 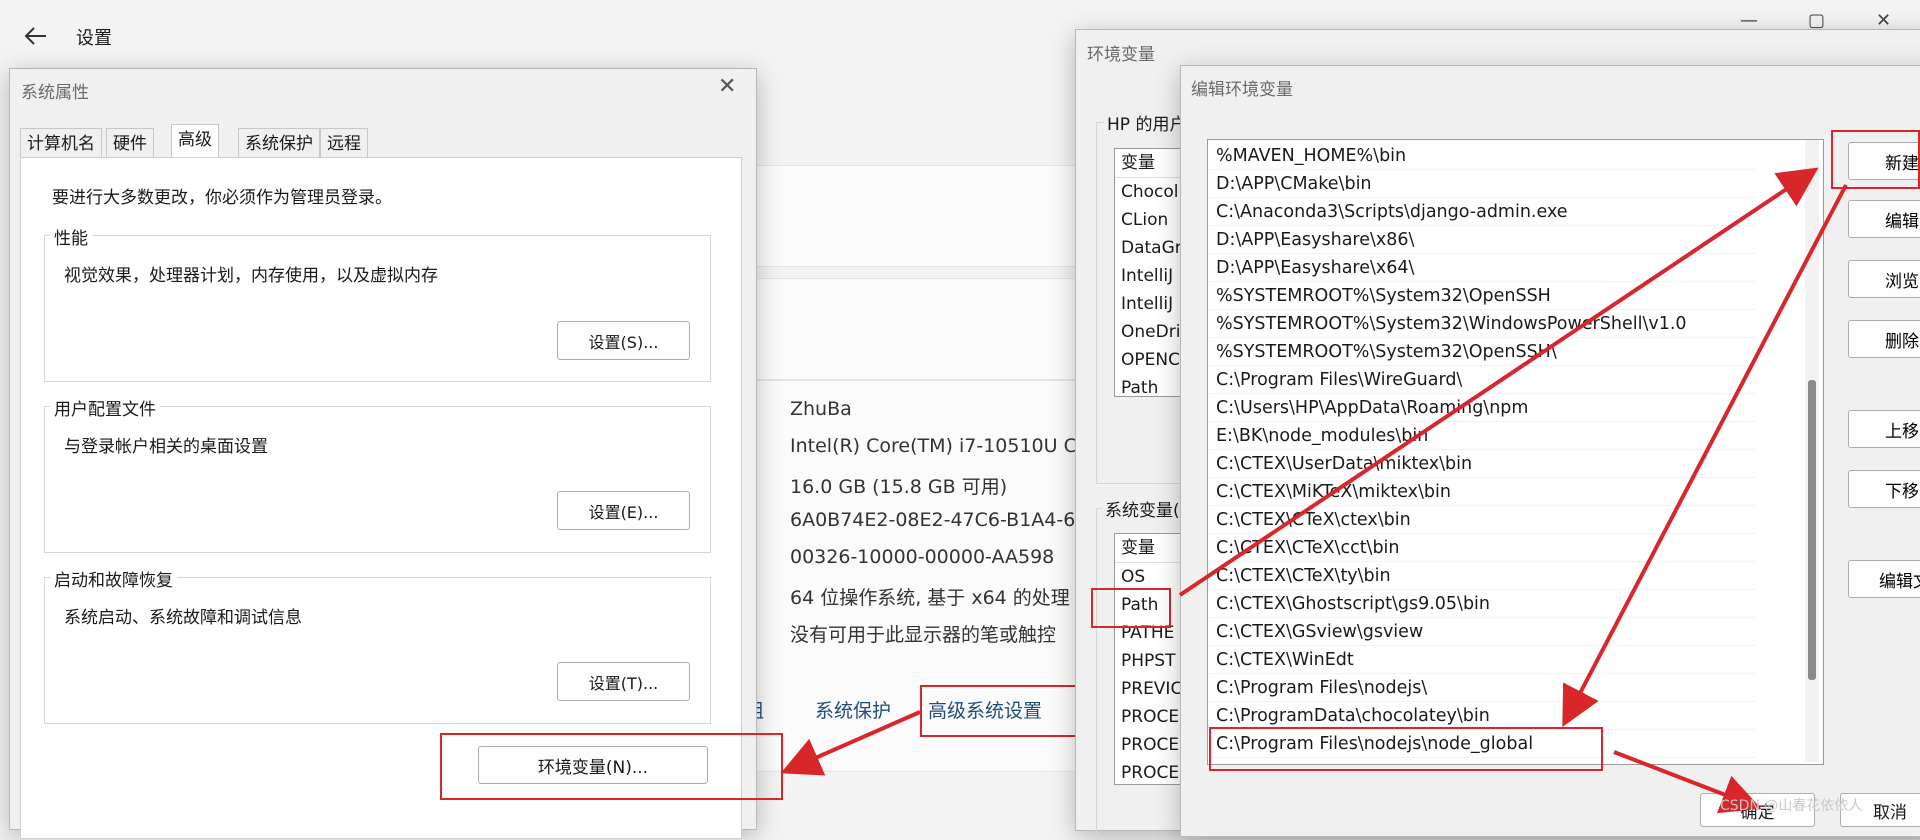 I want to click on watermark: CSDN @山春花依依人, so click(x=1791, y=806).